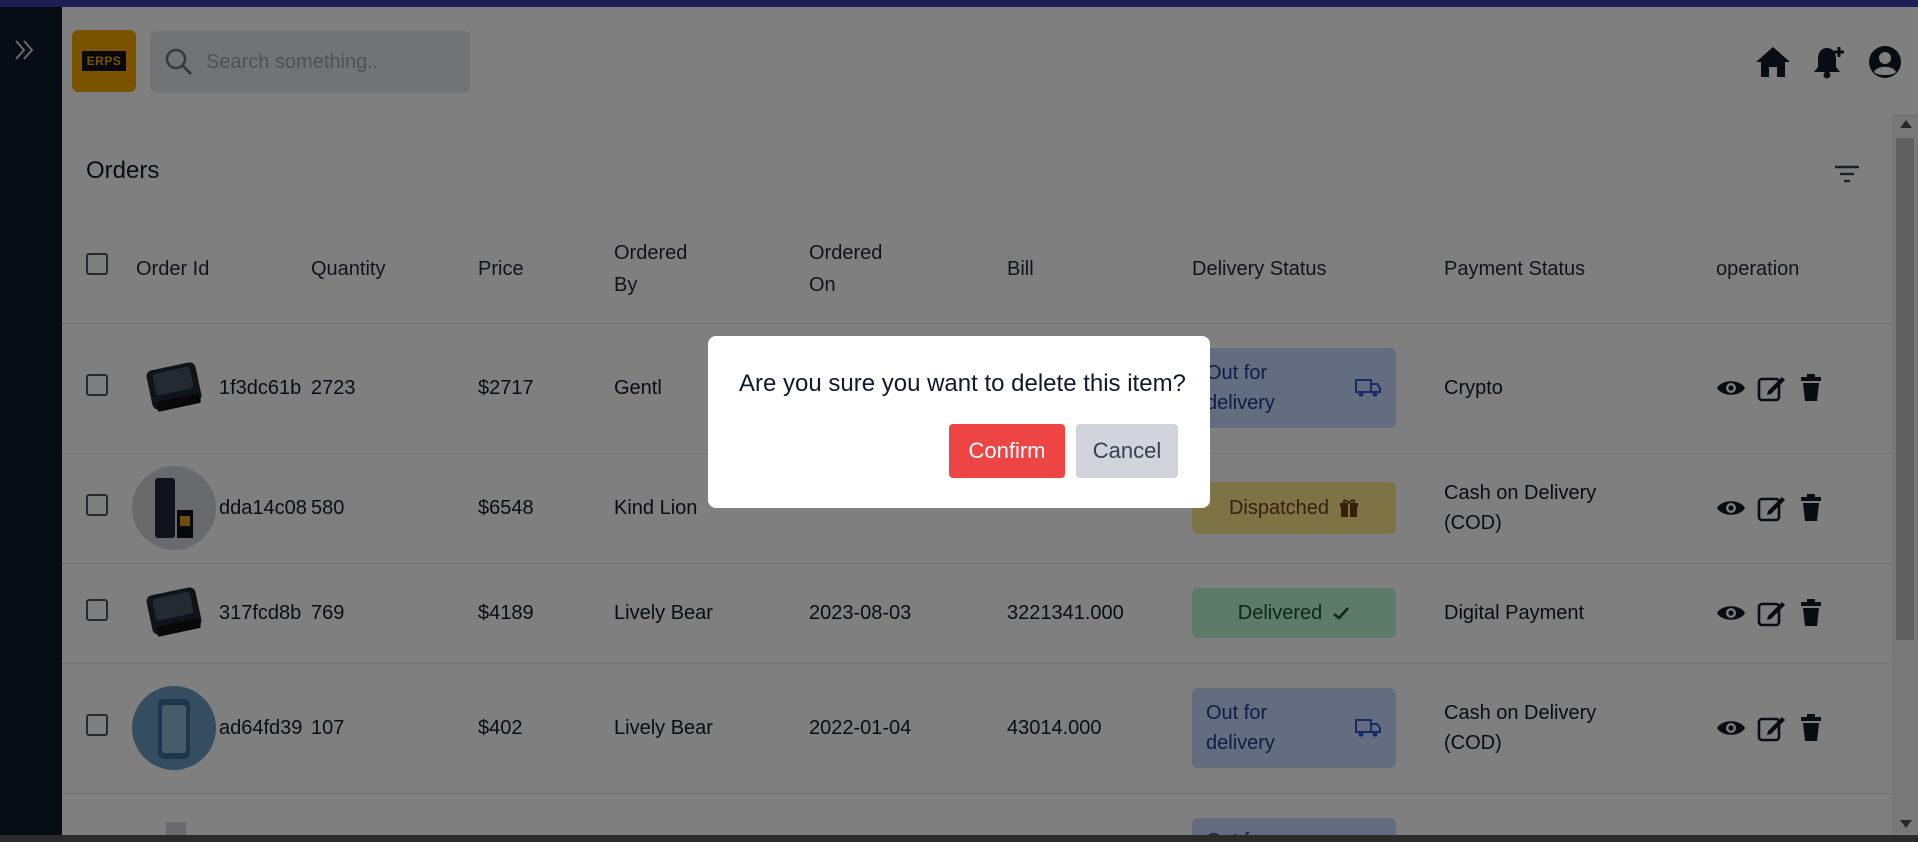  I want to click on window-bottom-edge, so click(959, 838).